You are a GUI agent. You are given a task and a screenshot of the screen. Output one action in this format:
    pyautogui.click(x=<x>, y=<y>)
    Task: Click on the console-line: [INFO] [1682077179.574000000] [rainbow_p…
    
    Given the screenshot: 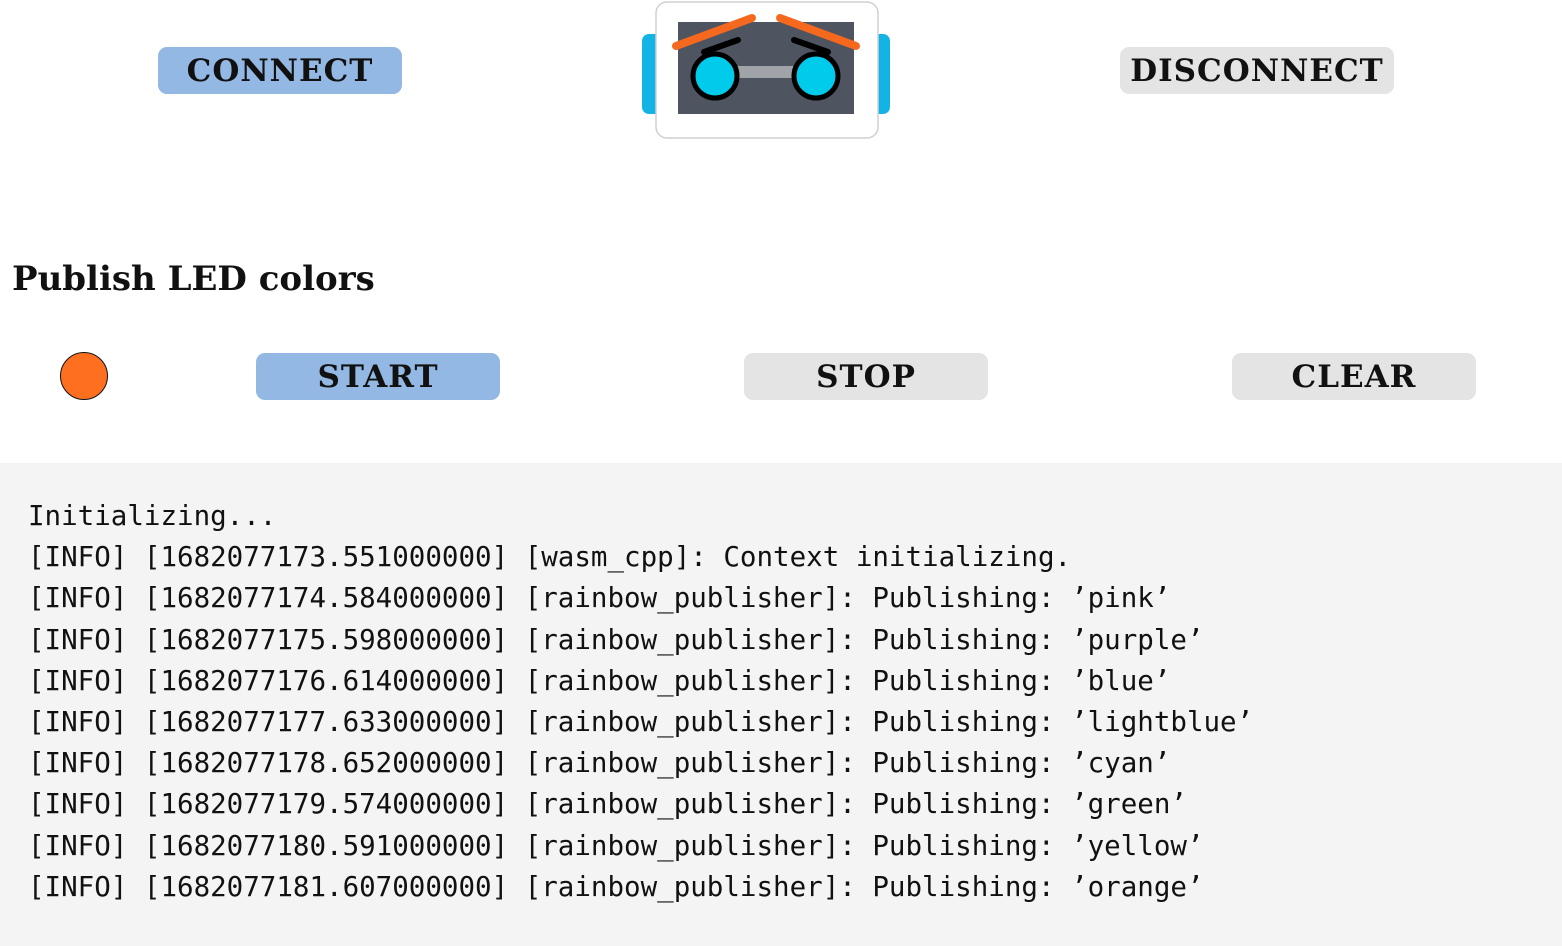 What is the action you would take?
    pyautogui.click(x=607, y=804)
    